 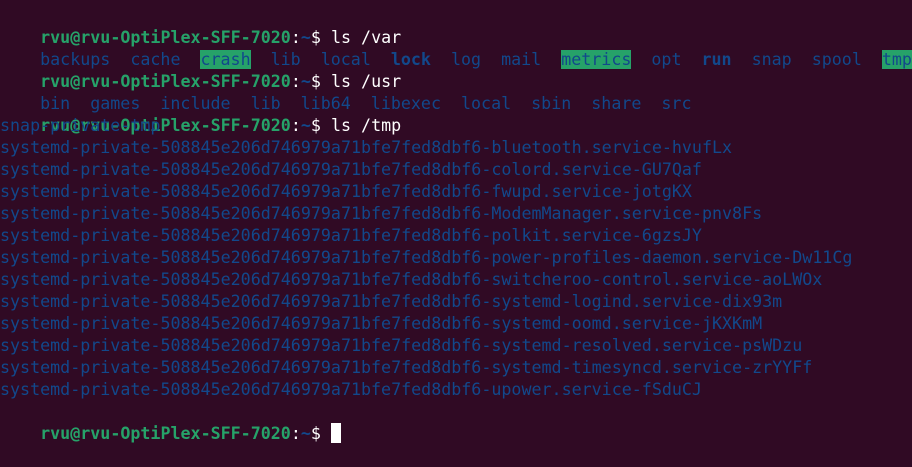 I want to click on dir-entry: src, so click(x=676, y=103).